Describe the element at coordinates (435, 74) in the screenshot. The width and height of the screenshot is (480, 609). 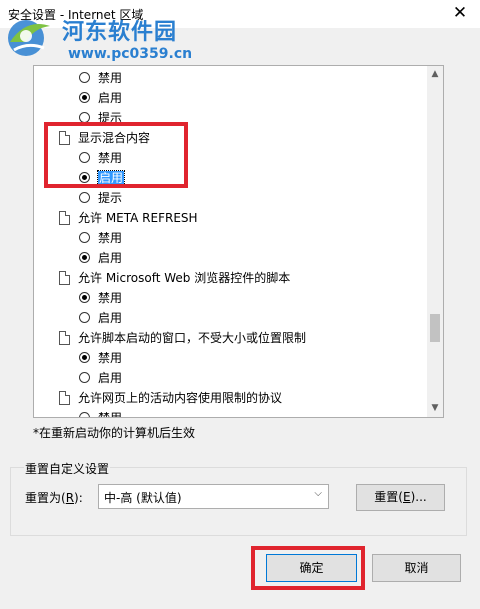
I see `scroll-up-icon: ▲` at that location.